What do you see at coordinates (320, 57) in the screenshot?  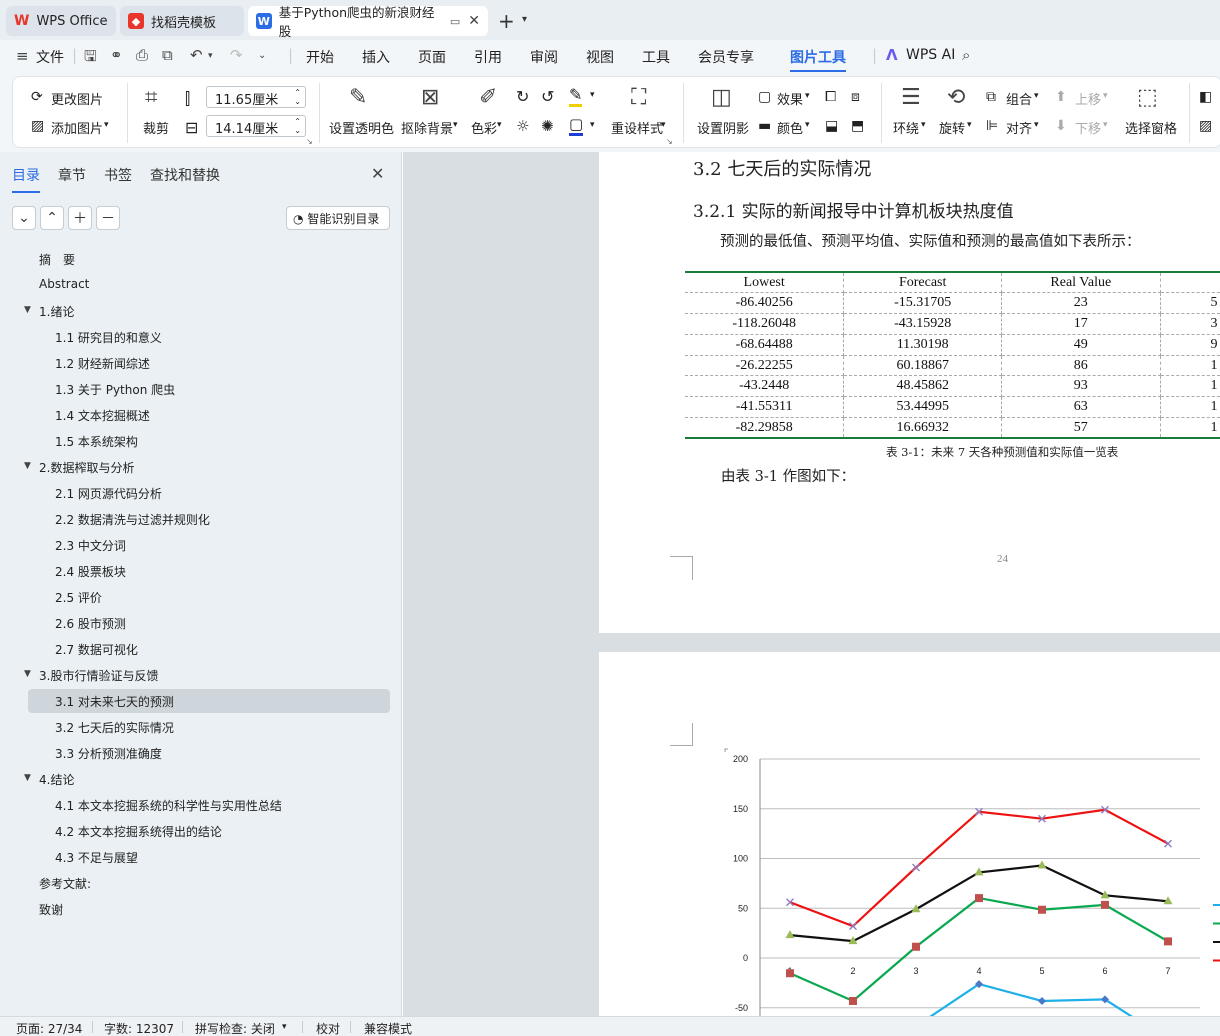 I see `menu-home: 开始` at bounding box center [320, 57].